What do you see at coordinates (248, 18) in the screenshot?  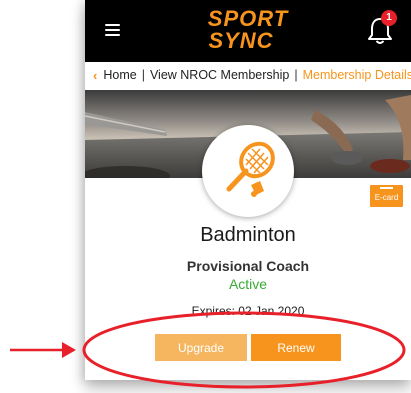 I see `logo-line-sport: SPORT` at bounding box center [248, 18].